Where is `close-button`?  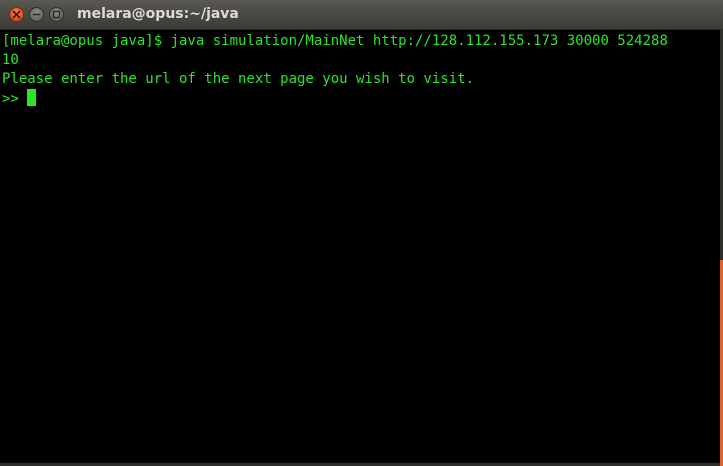 close-button is located at coordinates (16, 14).